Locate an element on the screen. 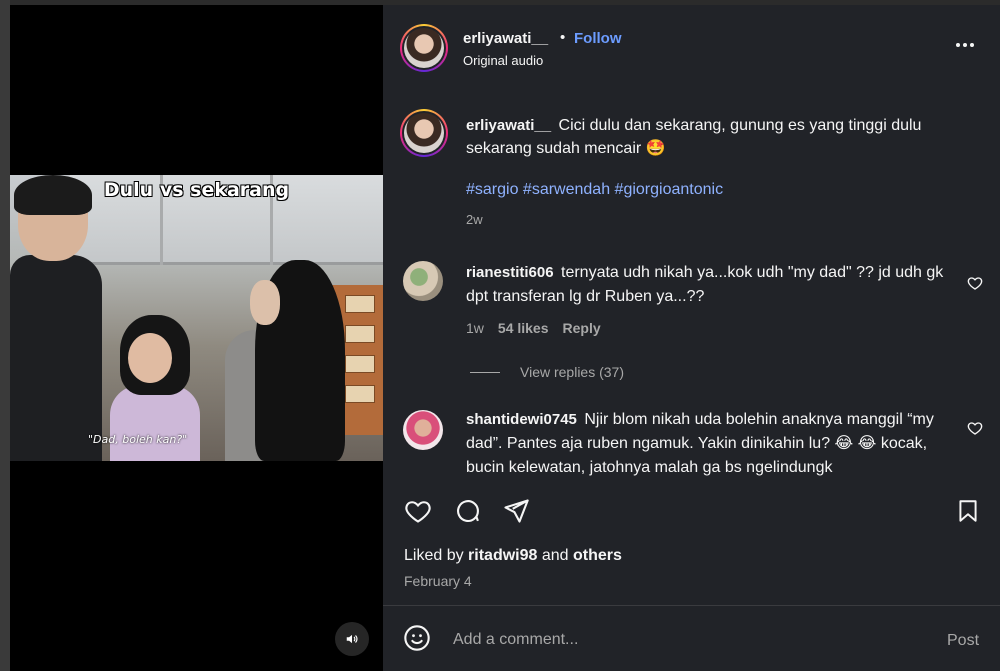  author-avatar-image is located at coordinates (424, 48).